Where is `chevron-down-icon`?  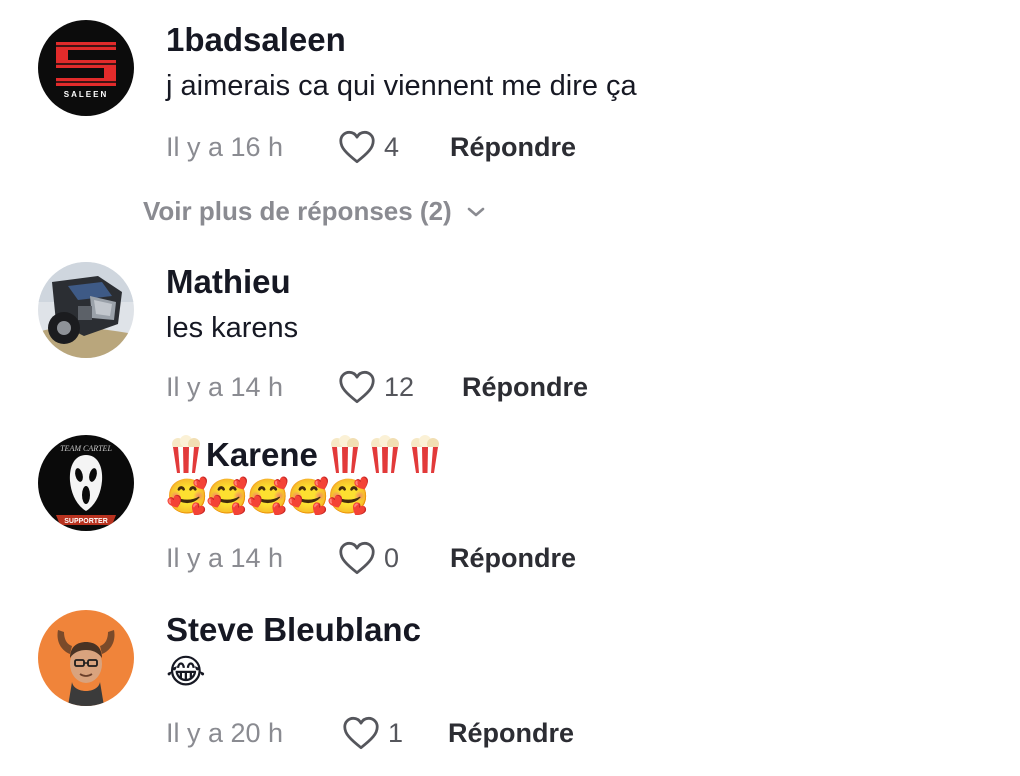 chevron-down-icon is located at coordinates (476, 211).